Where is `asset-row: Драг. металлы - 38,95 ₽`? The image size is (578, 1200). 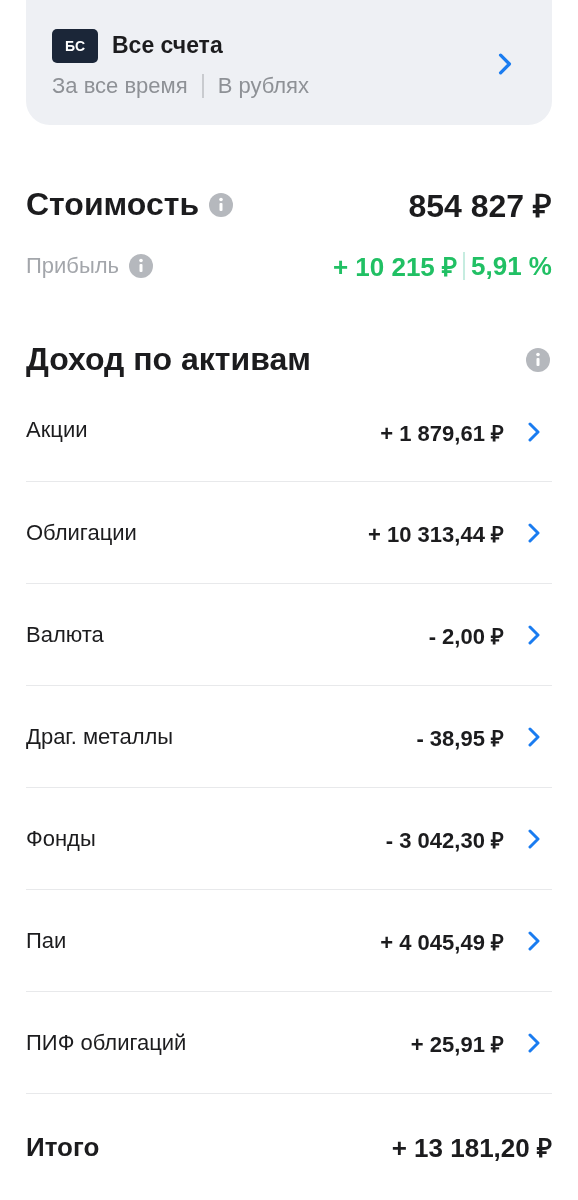 asset-row: Драг. металлы - 38,95 ₽ is located at coordinates (289, 737).